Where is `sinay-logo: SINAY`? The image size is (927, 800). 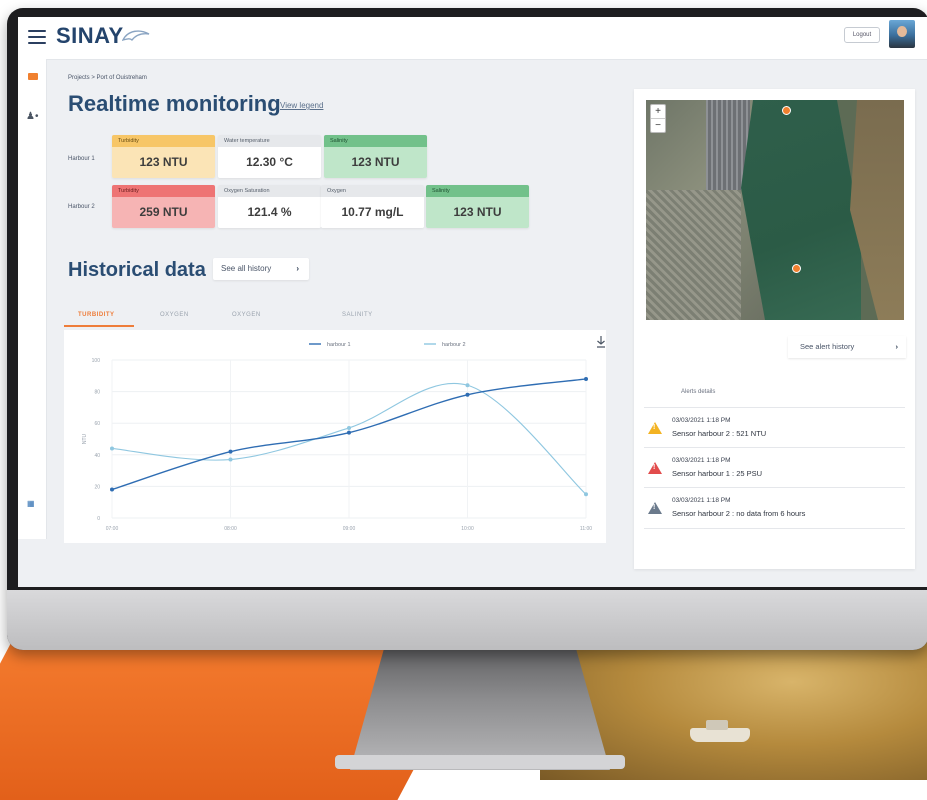 sinay-logo: SINAY is located at coordinates (90, 35).